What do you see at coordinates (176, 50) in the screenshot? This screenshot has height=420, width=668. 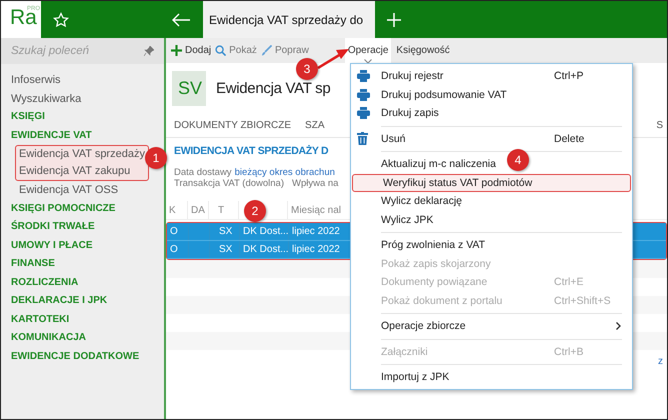 I see `plus-icon` at bounding box center [176, 50].